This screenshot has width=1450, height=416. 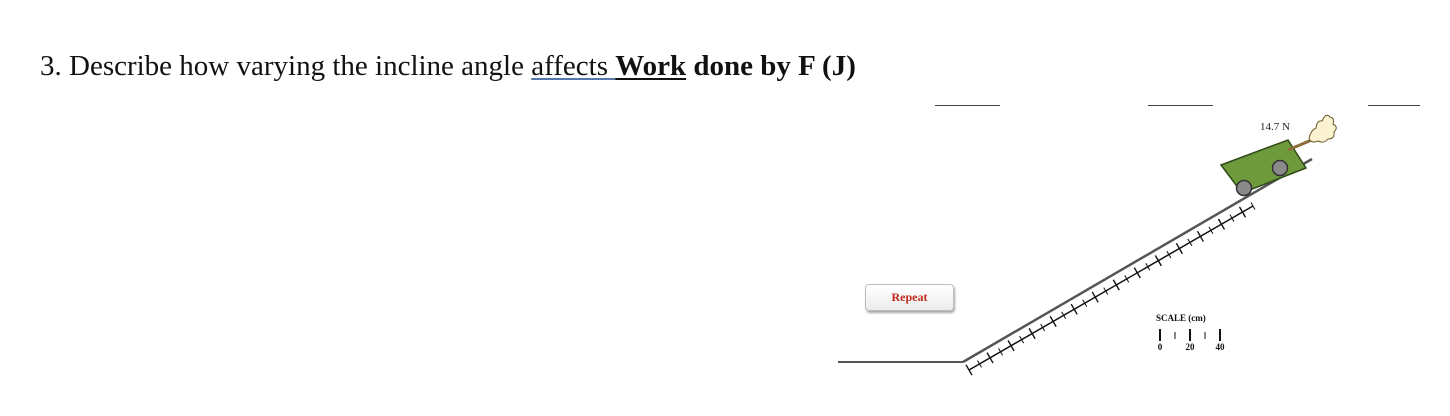 I want to click on repeat-button: Repeat, so click(x=909, y=297).